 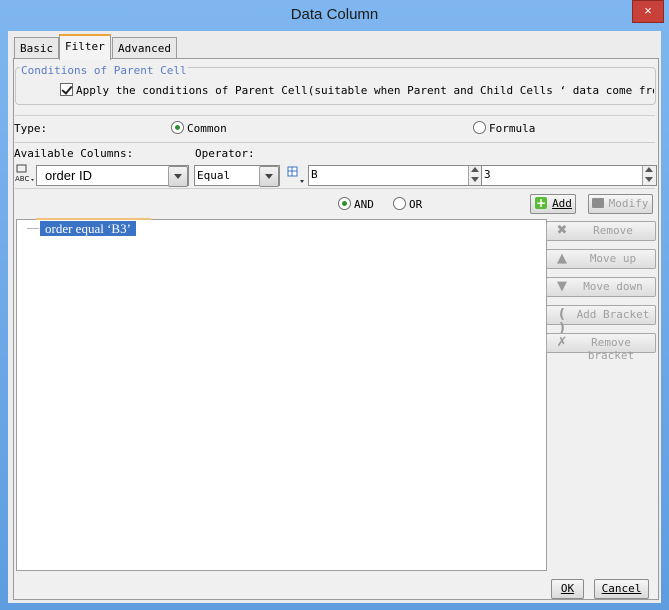 What do you see at coordinates (31, 128) in the screenshot?
I see `type-label: Type:` at bounding box center [31, 128].